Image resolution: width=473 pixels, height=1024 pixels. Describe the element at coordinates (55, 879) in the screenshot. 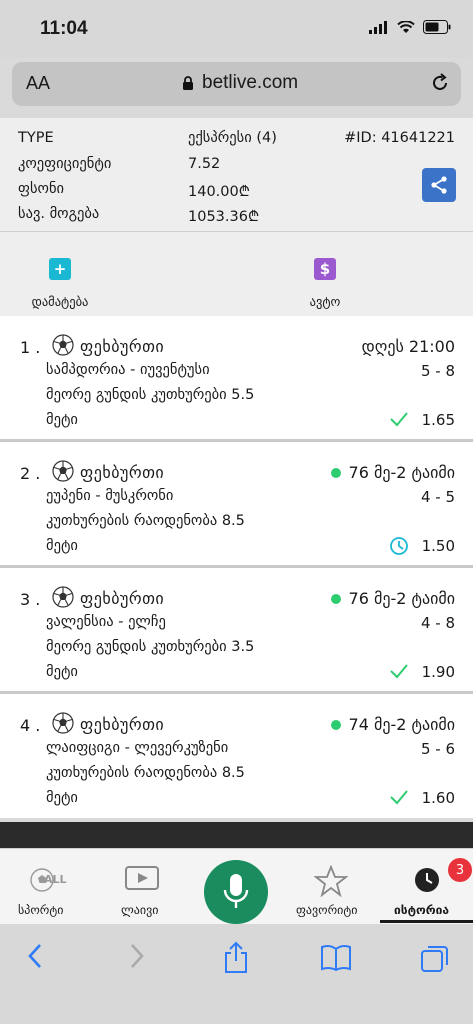

I see `sports-all-text: ALL` at that location.